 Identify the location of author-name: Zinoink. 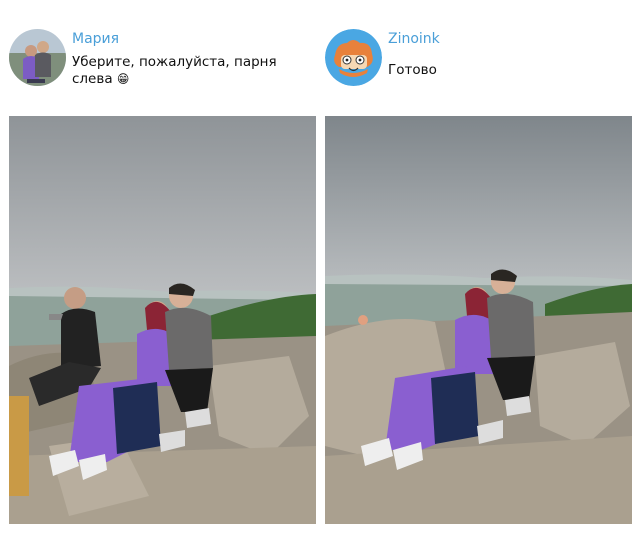
(414, 39).